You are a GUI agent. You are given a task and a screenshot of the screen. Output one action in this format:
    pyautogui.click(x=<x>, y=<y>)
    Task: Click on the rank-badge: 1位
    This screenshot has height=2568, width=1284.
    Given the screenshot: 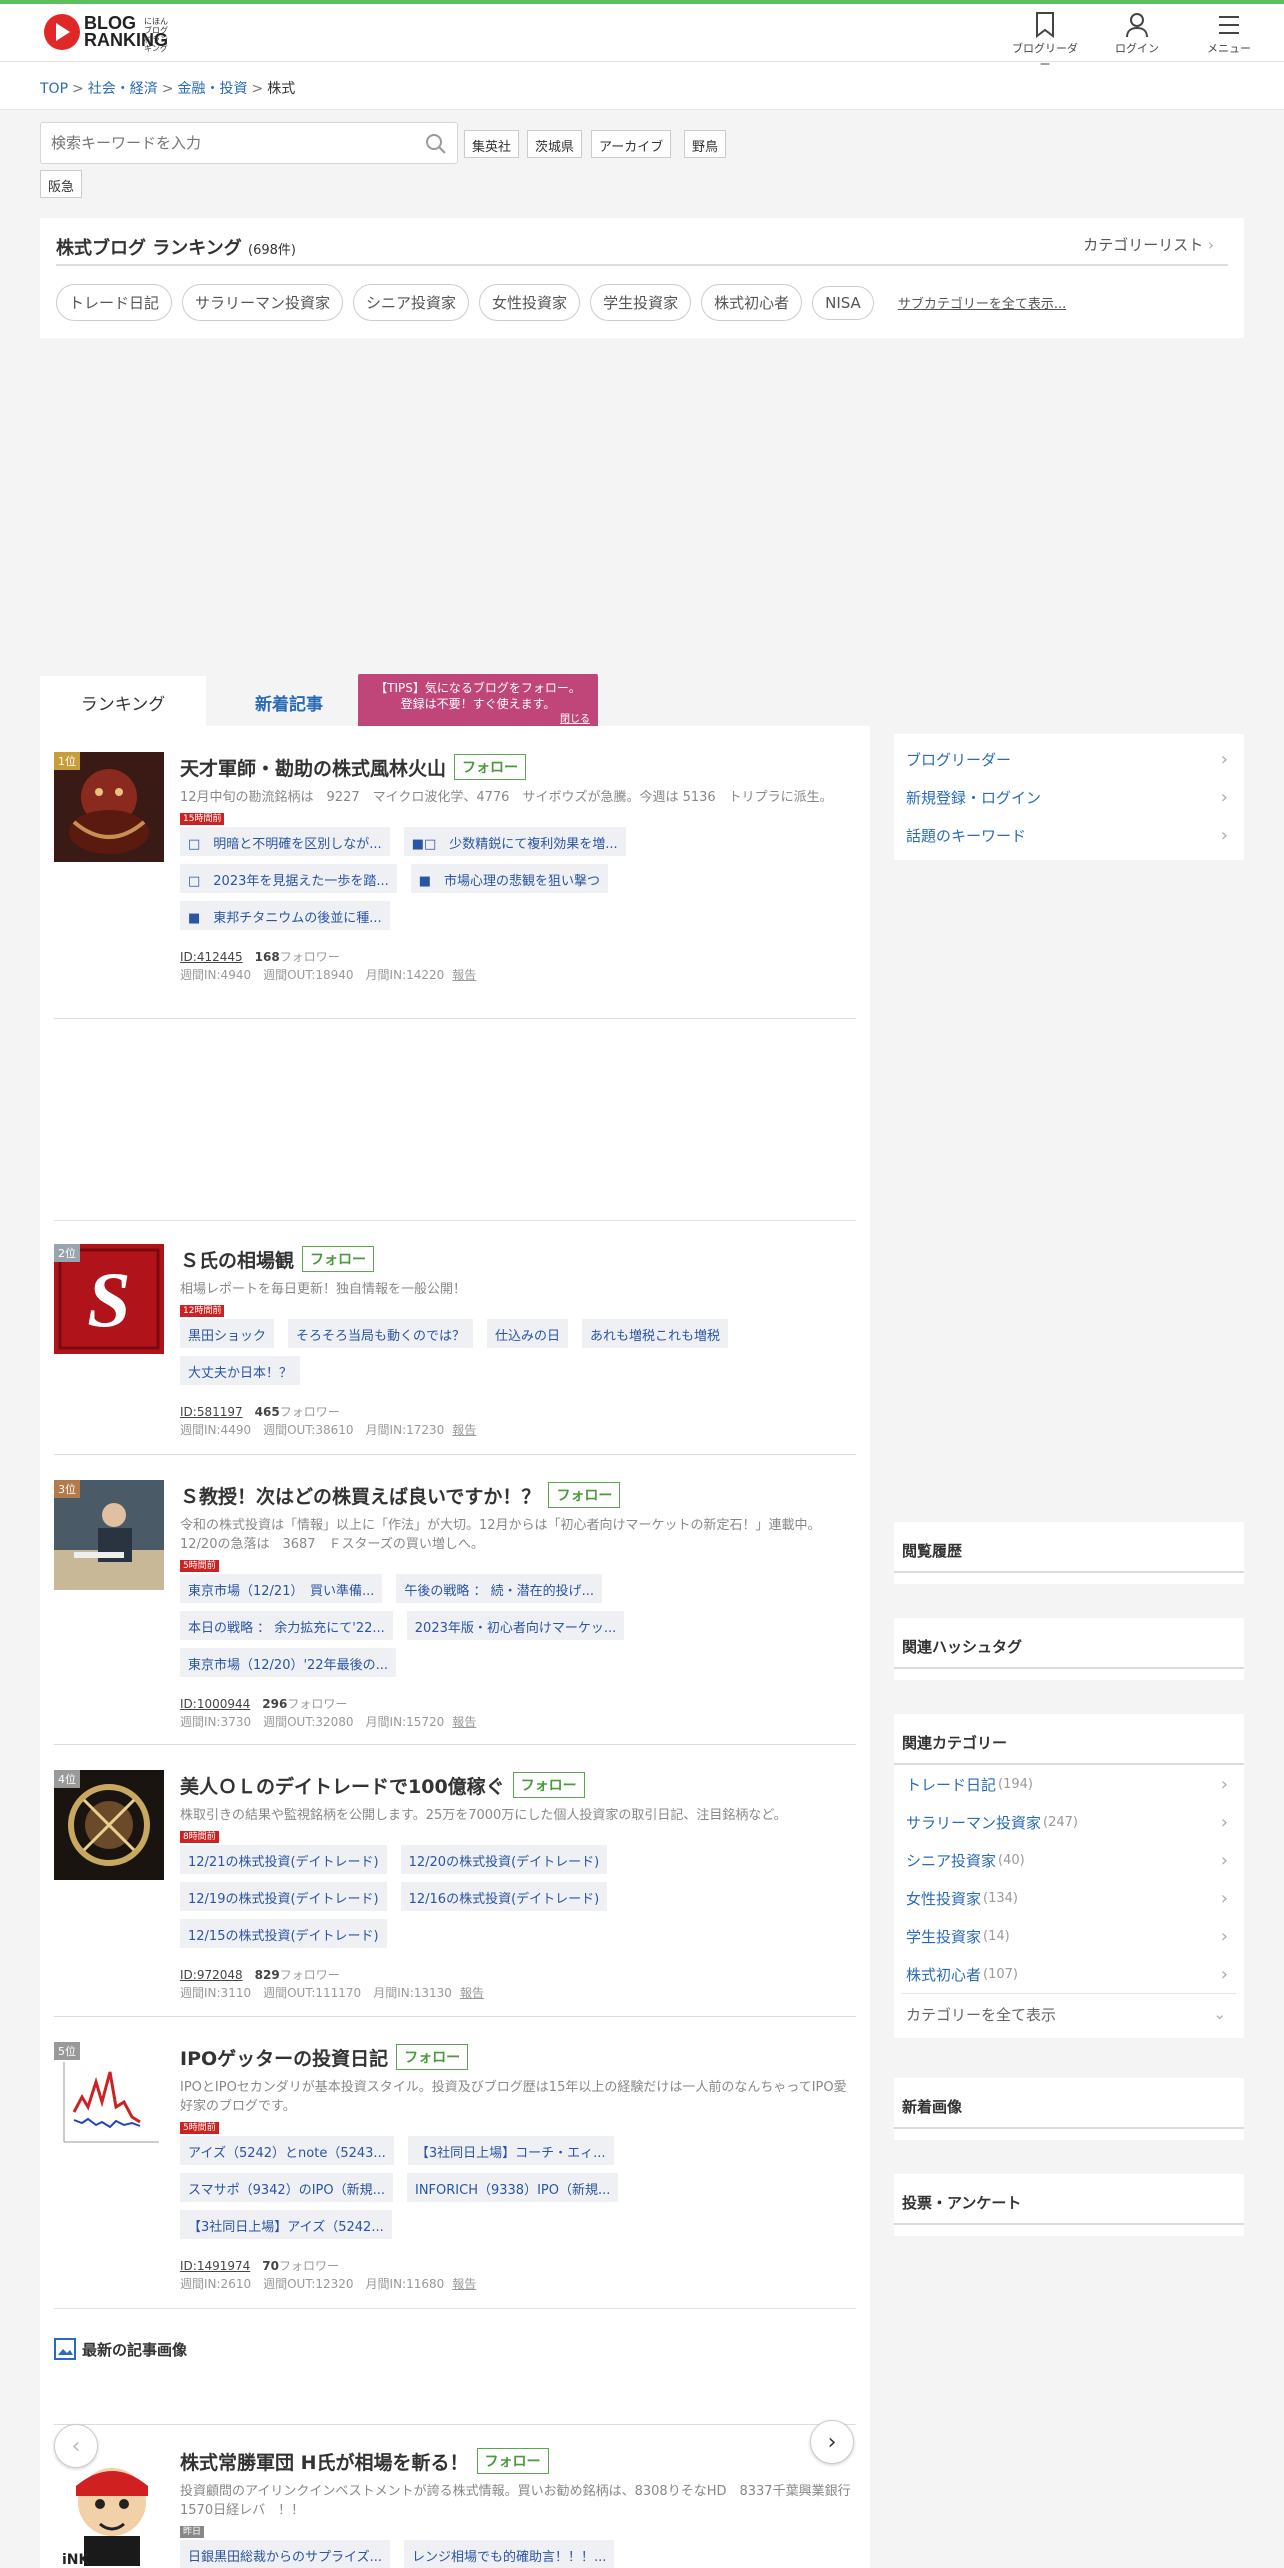 What is the action you would take?
    pyautogui.click(x=67, y=761)
    